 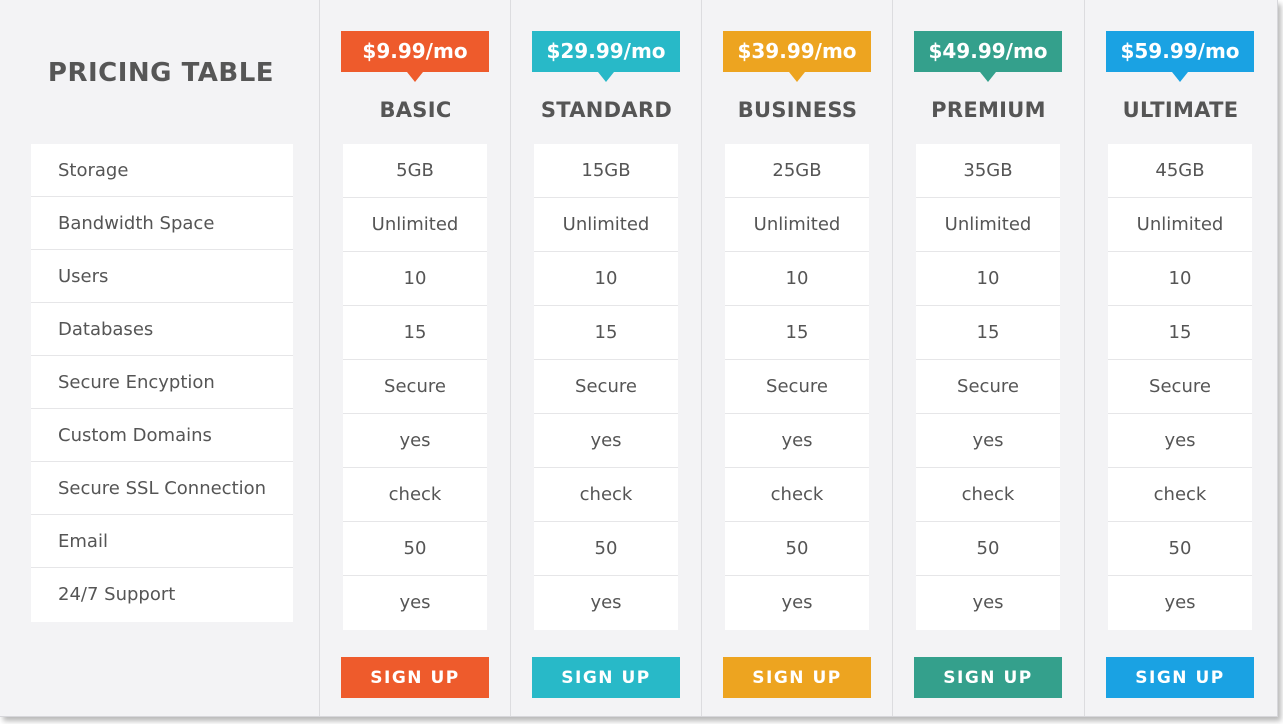 What do you see at coordinates (415, 56) in the screenshot?
I see `price-tag: $9.99/mo` at bounding box center [415, 56].